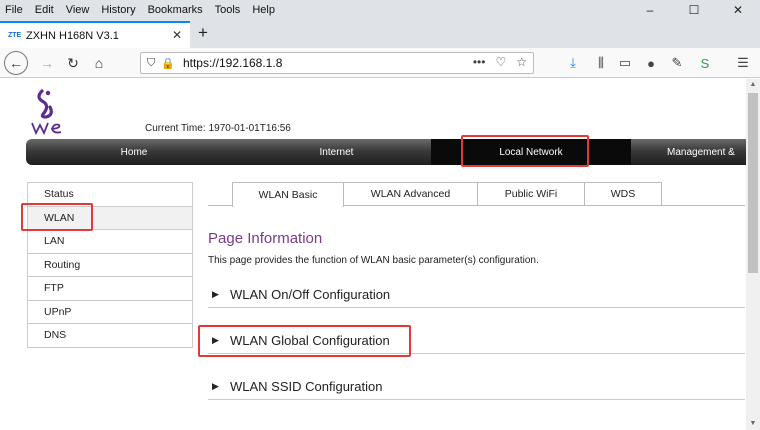 The width and height of the screenshot is (760, 430). I want to click on url-text: https://192.168.1.8, so click(232, 63).